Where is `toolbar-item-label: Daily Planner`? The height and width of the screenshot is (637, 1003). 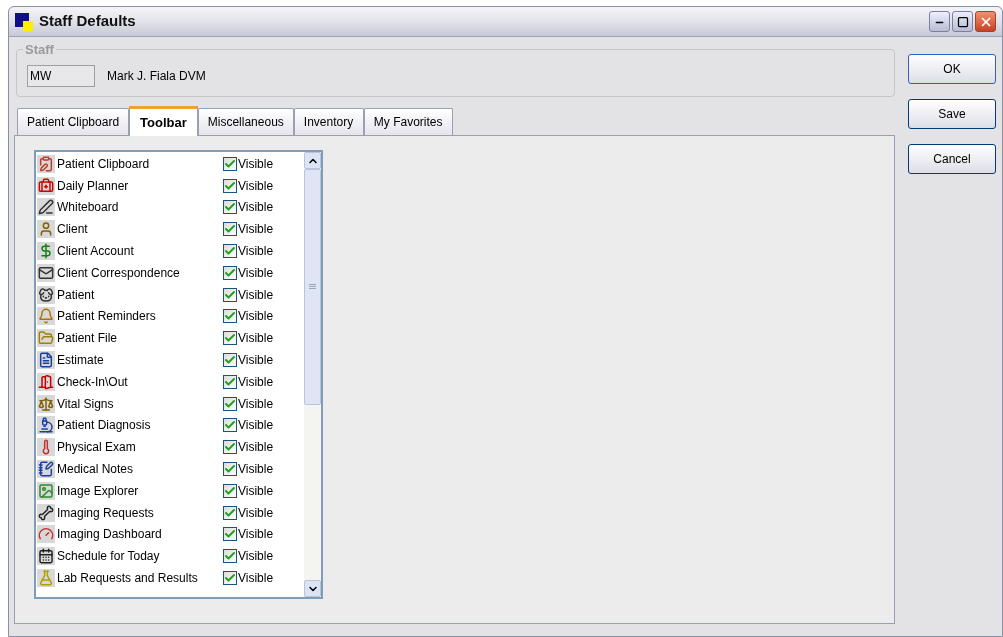 toolbar-item-label: Daily Planner is located at coordinates (93, 186).